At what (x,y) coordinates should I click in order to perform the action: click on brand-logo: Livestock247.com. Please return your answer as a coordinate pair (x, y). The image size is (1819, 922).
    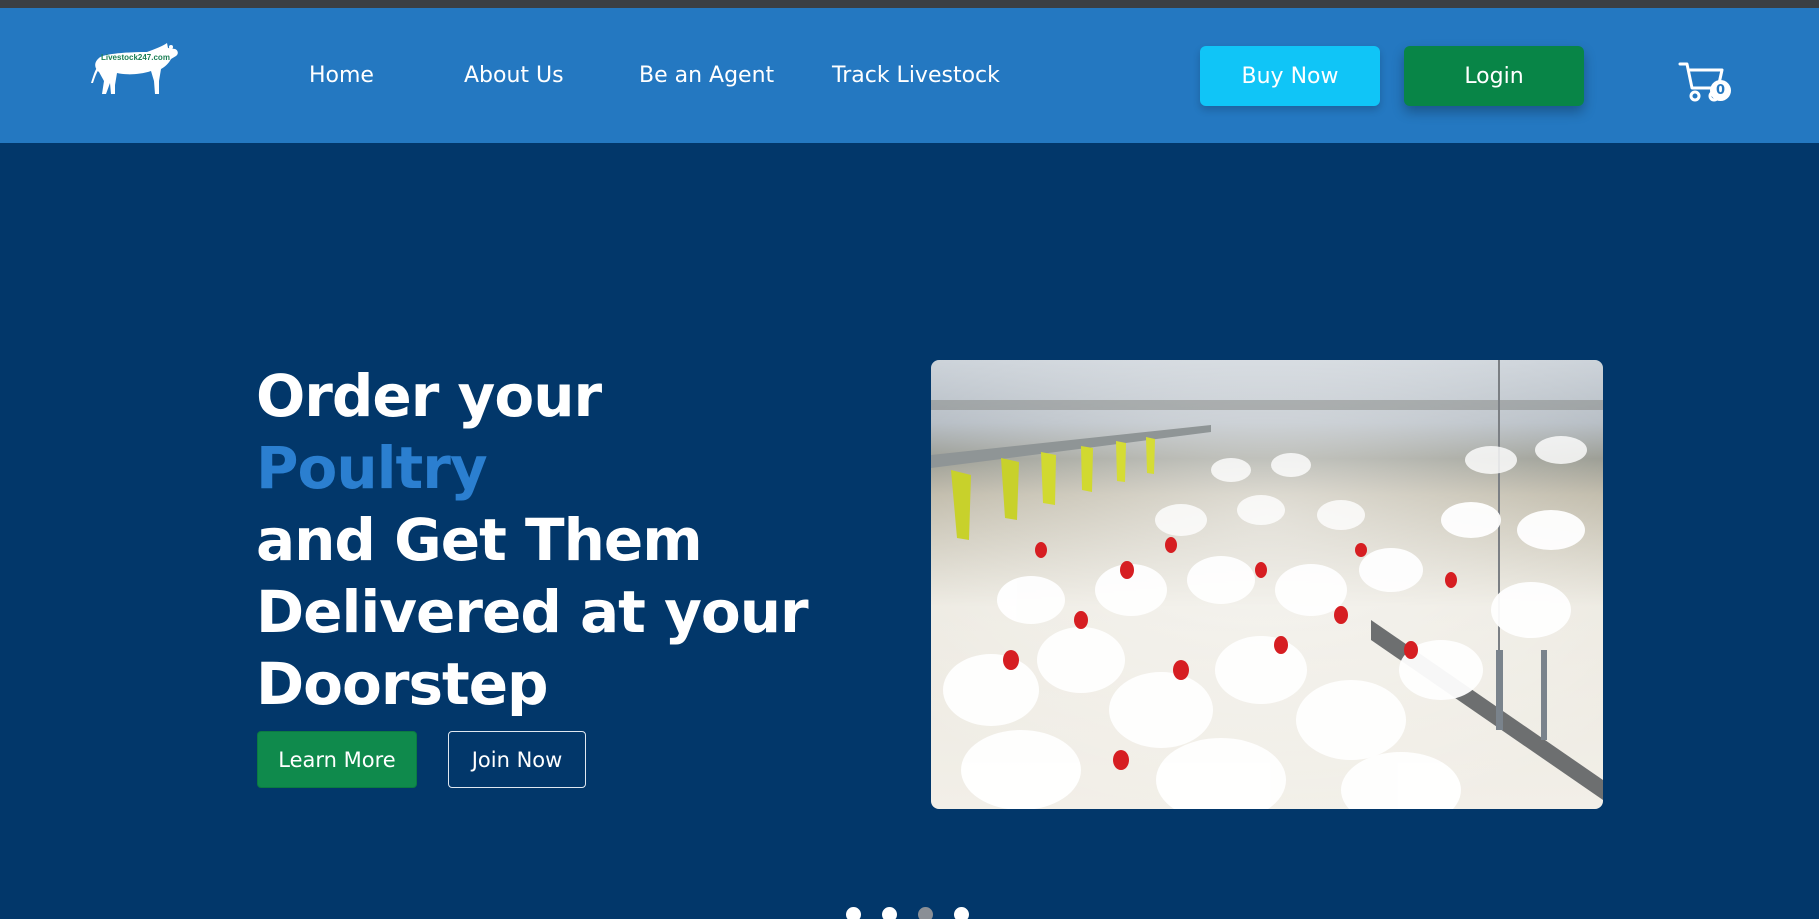
    Looking at the image, I should click on (135, 69).